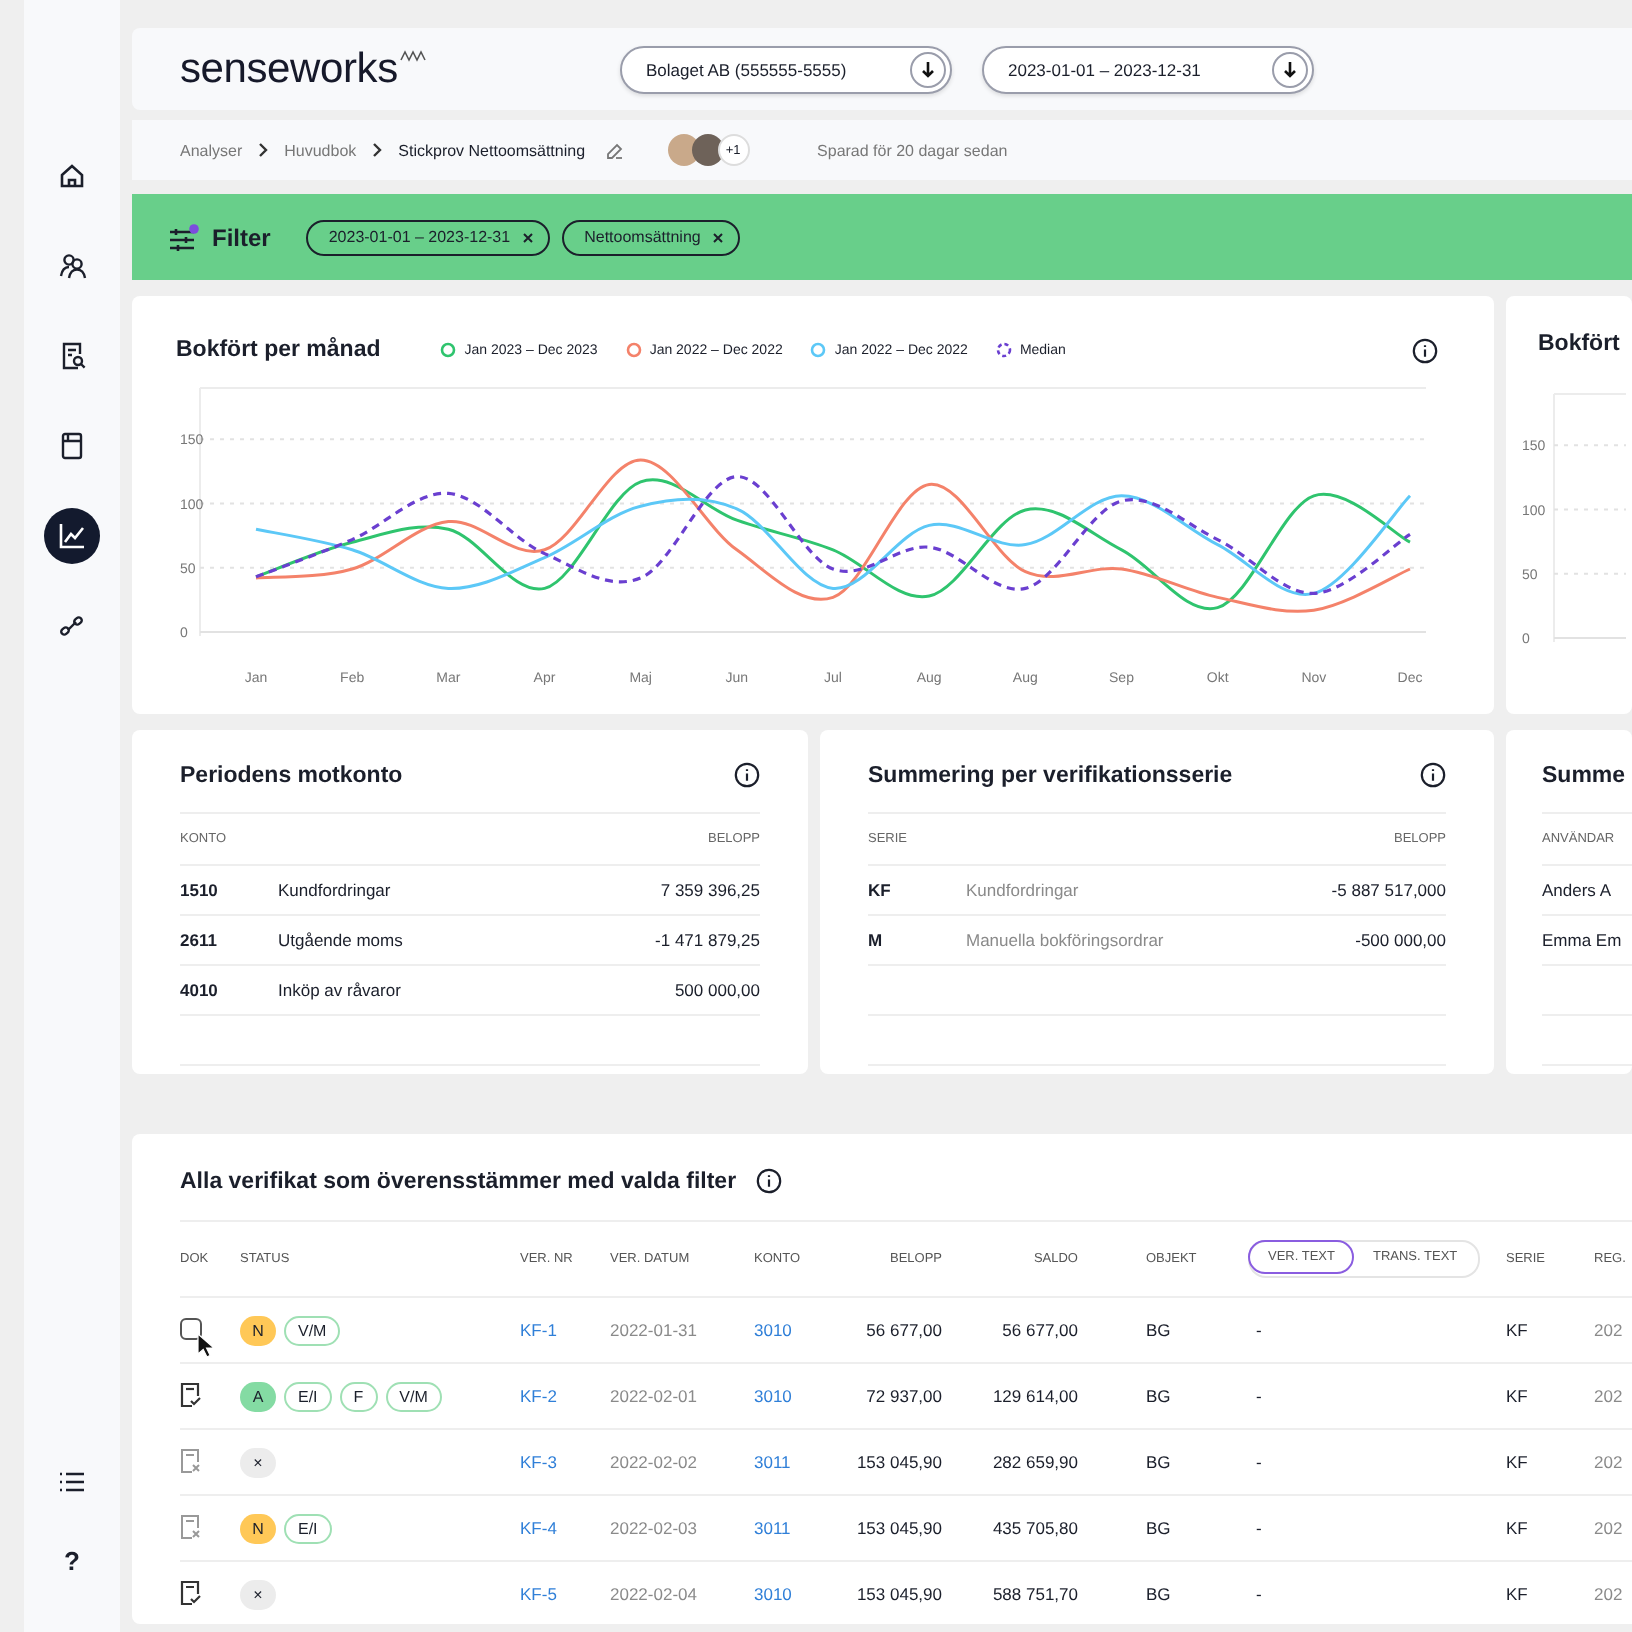 This screenshot has height=1632, width=1632. I want to click on voucher-link: KF-1, so click(565, 1330).